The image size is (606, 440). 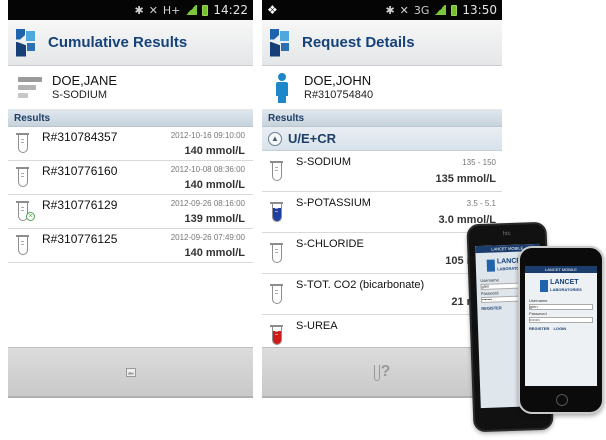 I want to click on test-value: 135 mmol/L, so click(x=465, y=179).